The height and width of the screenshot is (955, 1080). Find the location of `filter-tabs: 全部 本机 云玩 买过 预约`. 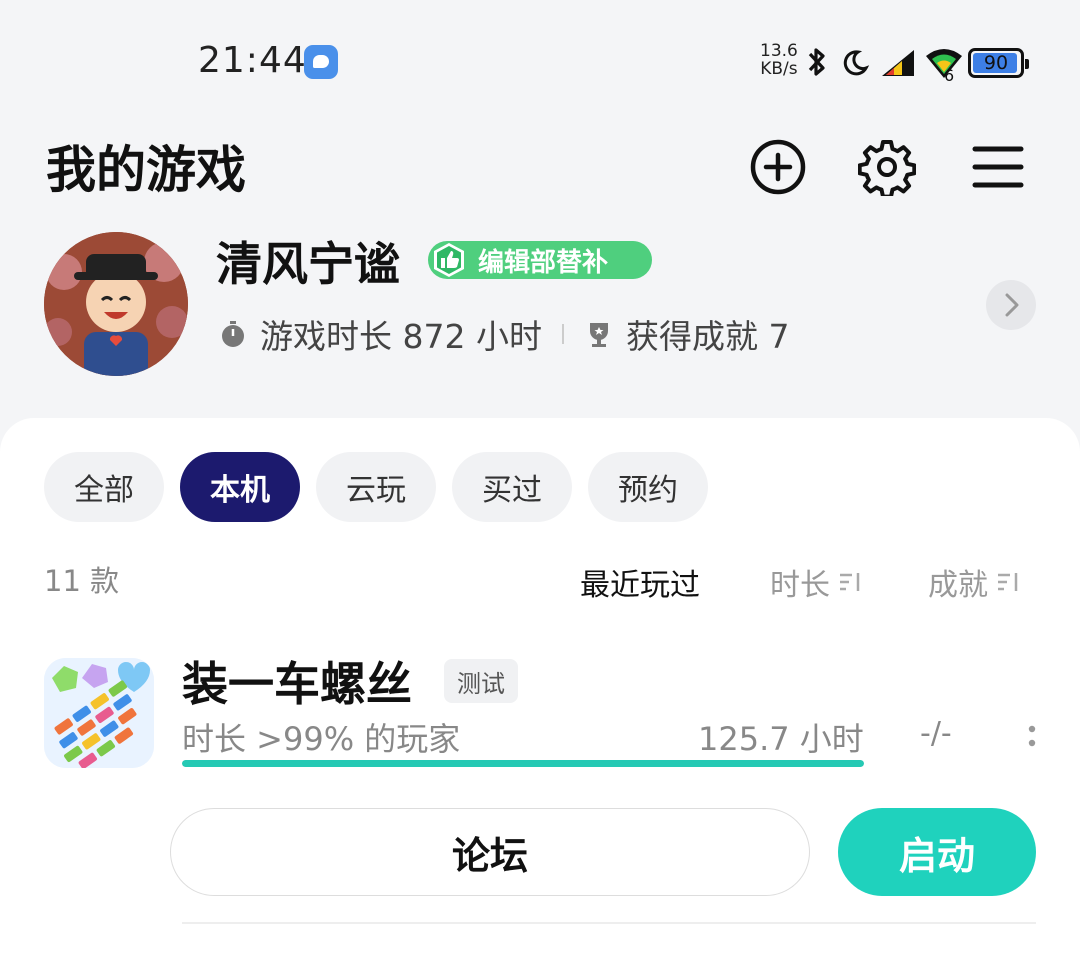

filter-tabs: 全部 本机 云玩 买过 预约 is located at coordinates (376, 487).